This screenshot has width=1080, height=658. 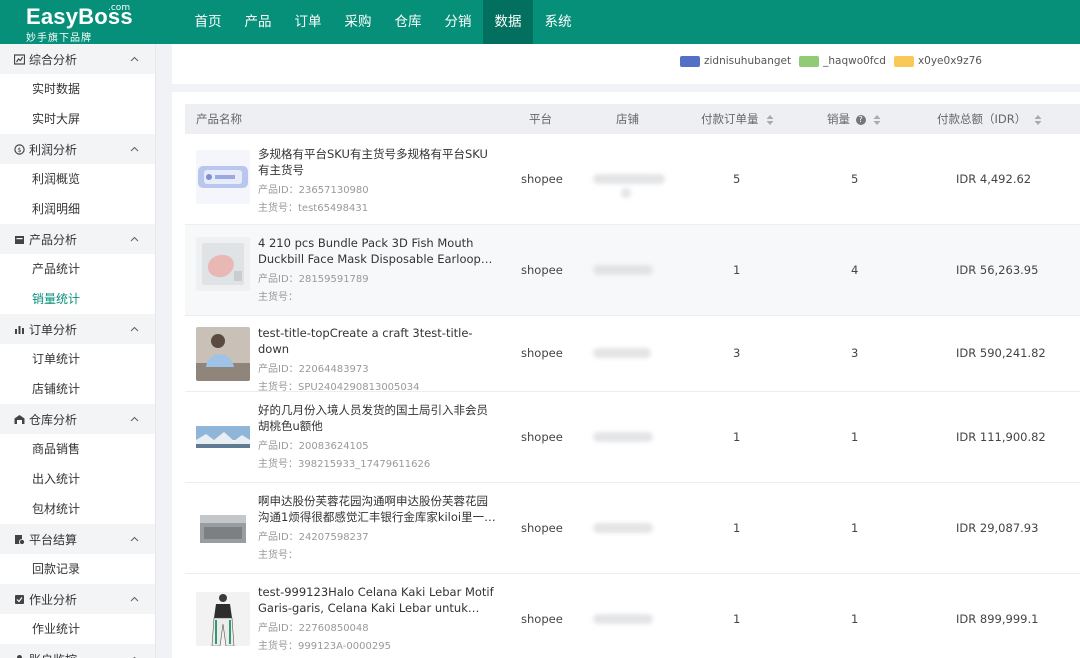 I want to click on paid-orders-cell: 3, so click(x=737, y=353).